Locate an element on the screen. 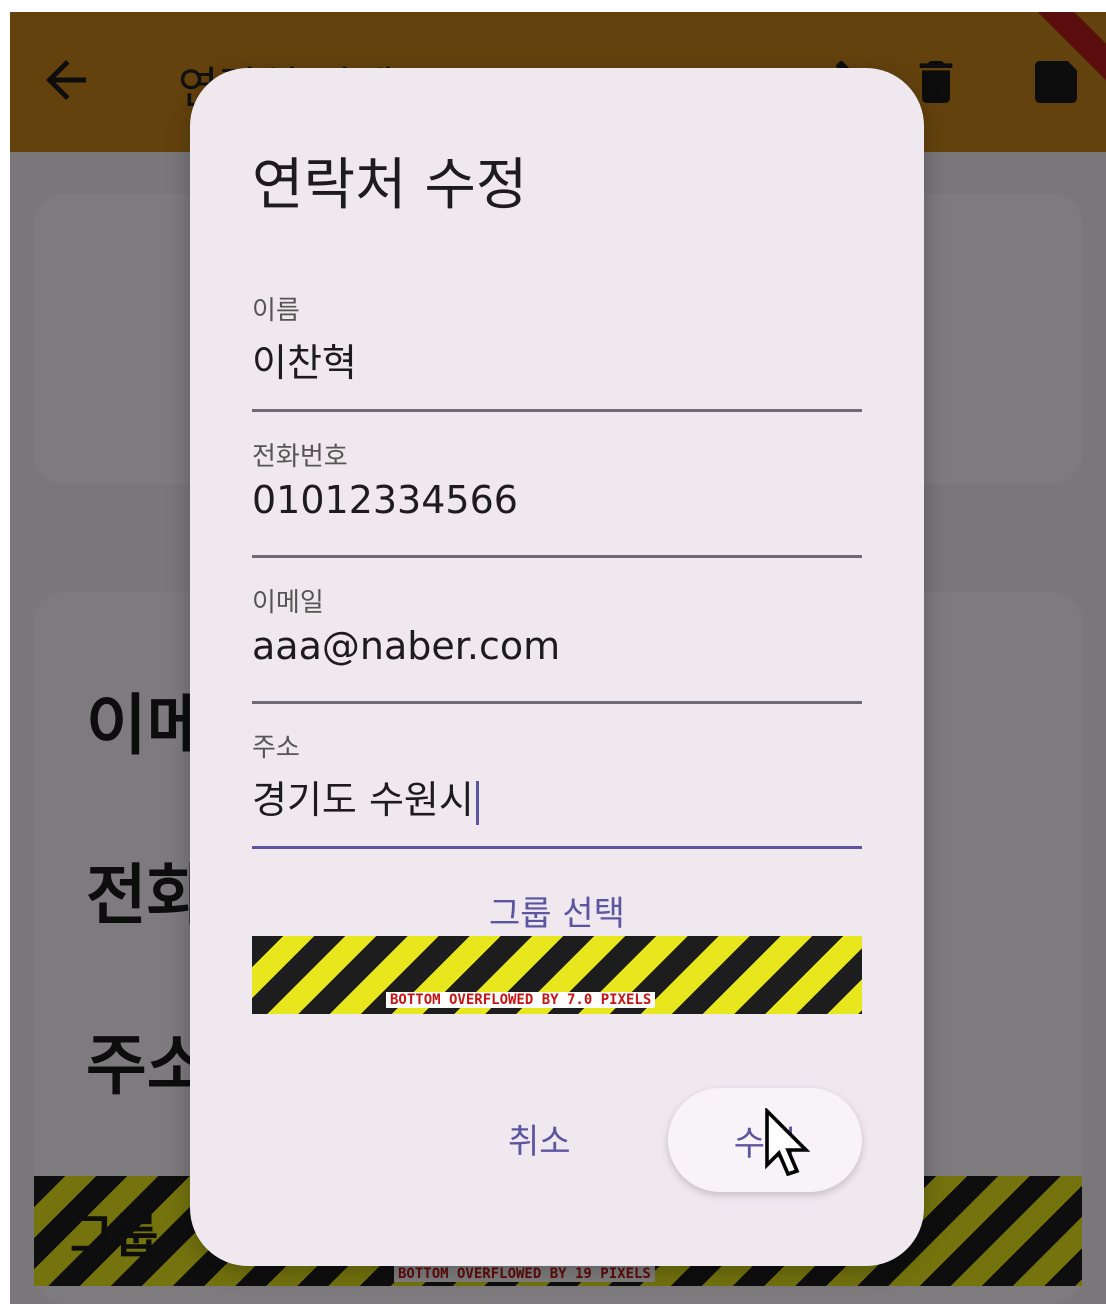 Image resolution: width=1106 pixels, height=1304 pixels. dialog-title: 연락처 수정 is located at coordinates (390, 185).